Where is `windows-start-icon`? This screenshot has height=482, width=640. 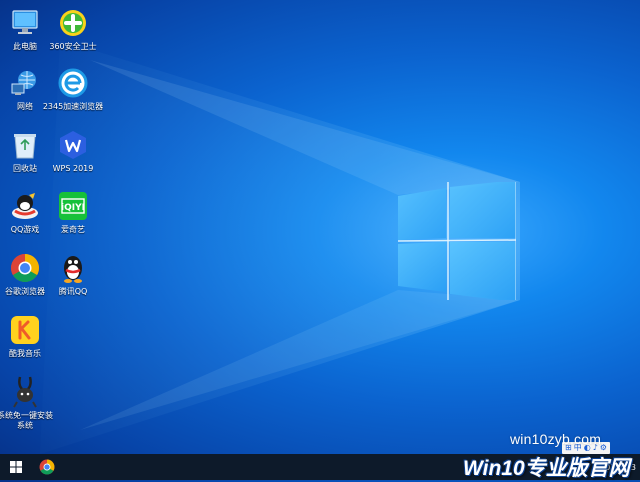
windows-start-icon is located at coordinates (16, 467).